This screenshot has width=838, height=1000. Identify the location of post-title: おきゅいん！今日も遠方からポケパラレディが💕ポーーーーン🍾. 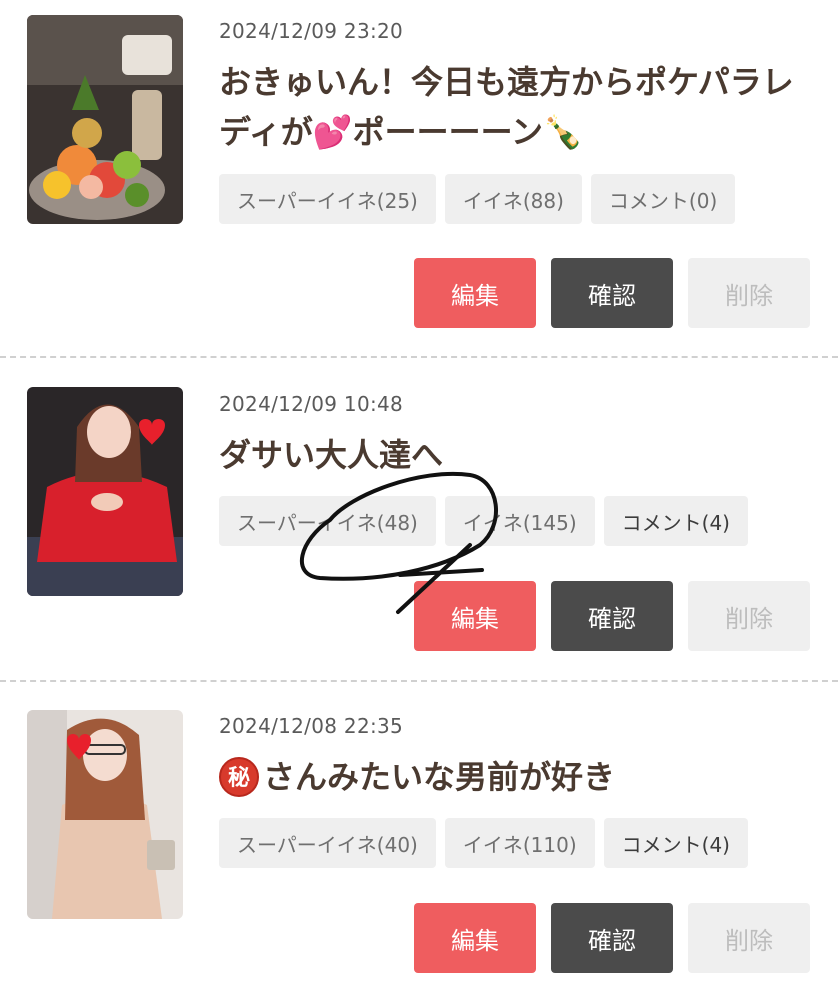
(519, 107).